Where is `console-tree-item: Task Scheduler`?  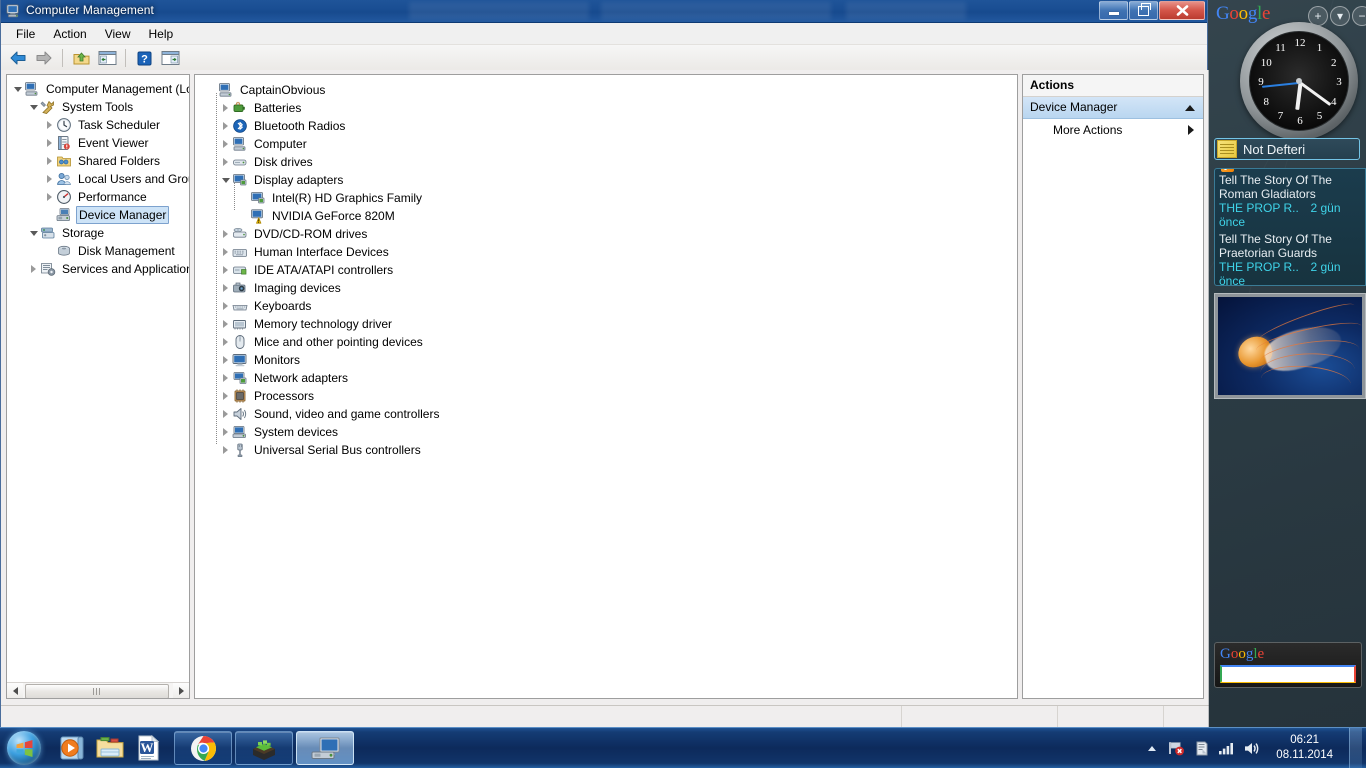
console-tree-item: Task Scheduler is located at coordinates (100, 125).